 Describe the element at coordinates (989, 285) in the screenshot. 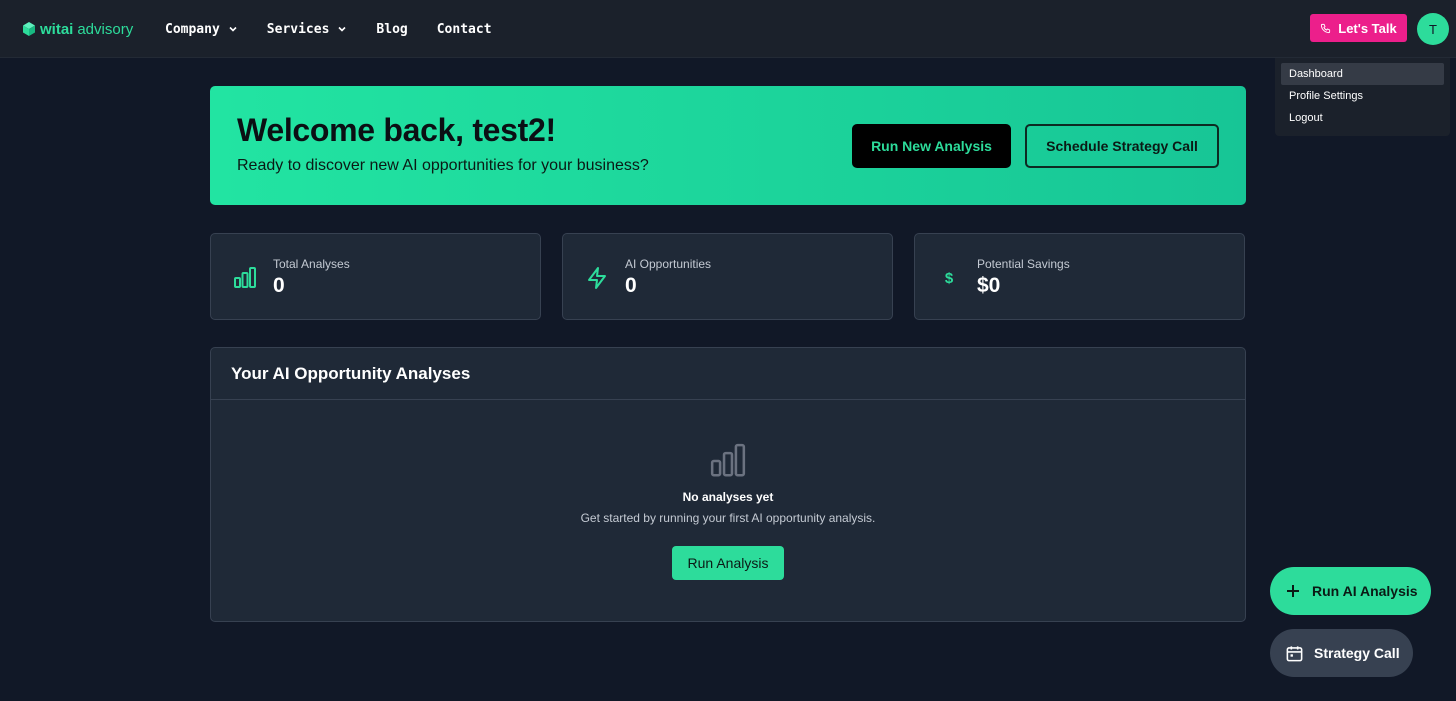

I see `stat-value: $0` at that location.